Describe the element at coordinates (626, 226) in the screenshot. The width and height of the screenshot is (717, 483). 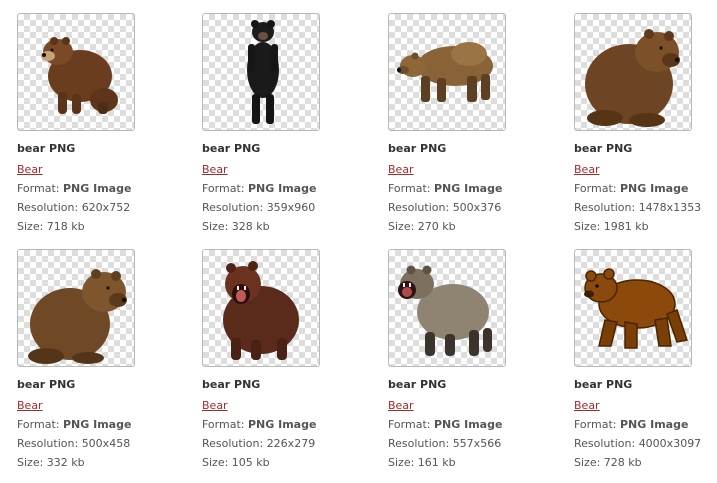
I see `size-value: 1981 kb` at that location.